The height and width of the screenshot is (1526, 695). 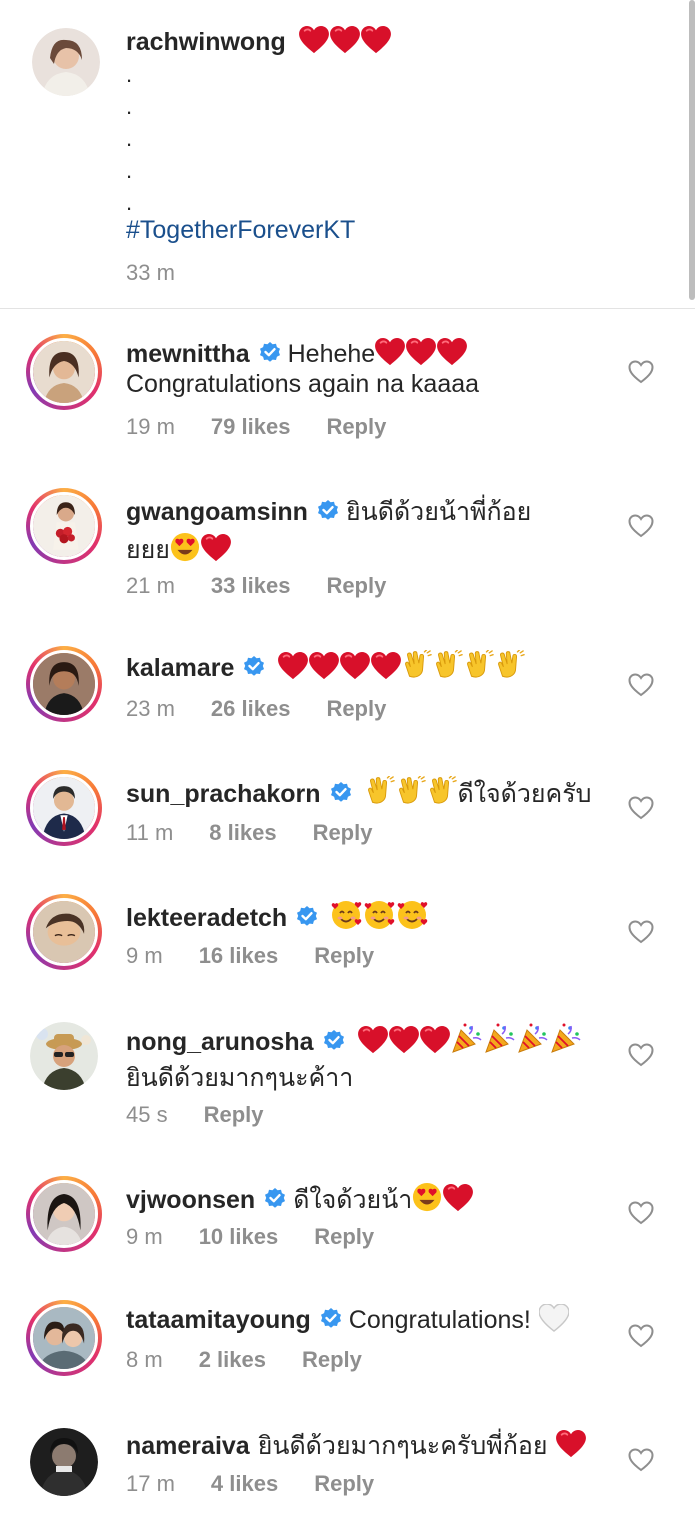 What do you see at coordinates (190, 1200) in the screenshot?
I see `username: vjwoonsen` at bounding box center [190, 1200].